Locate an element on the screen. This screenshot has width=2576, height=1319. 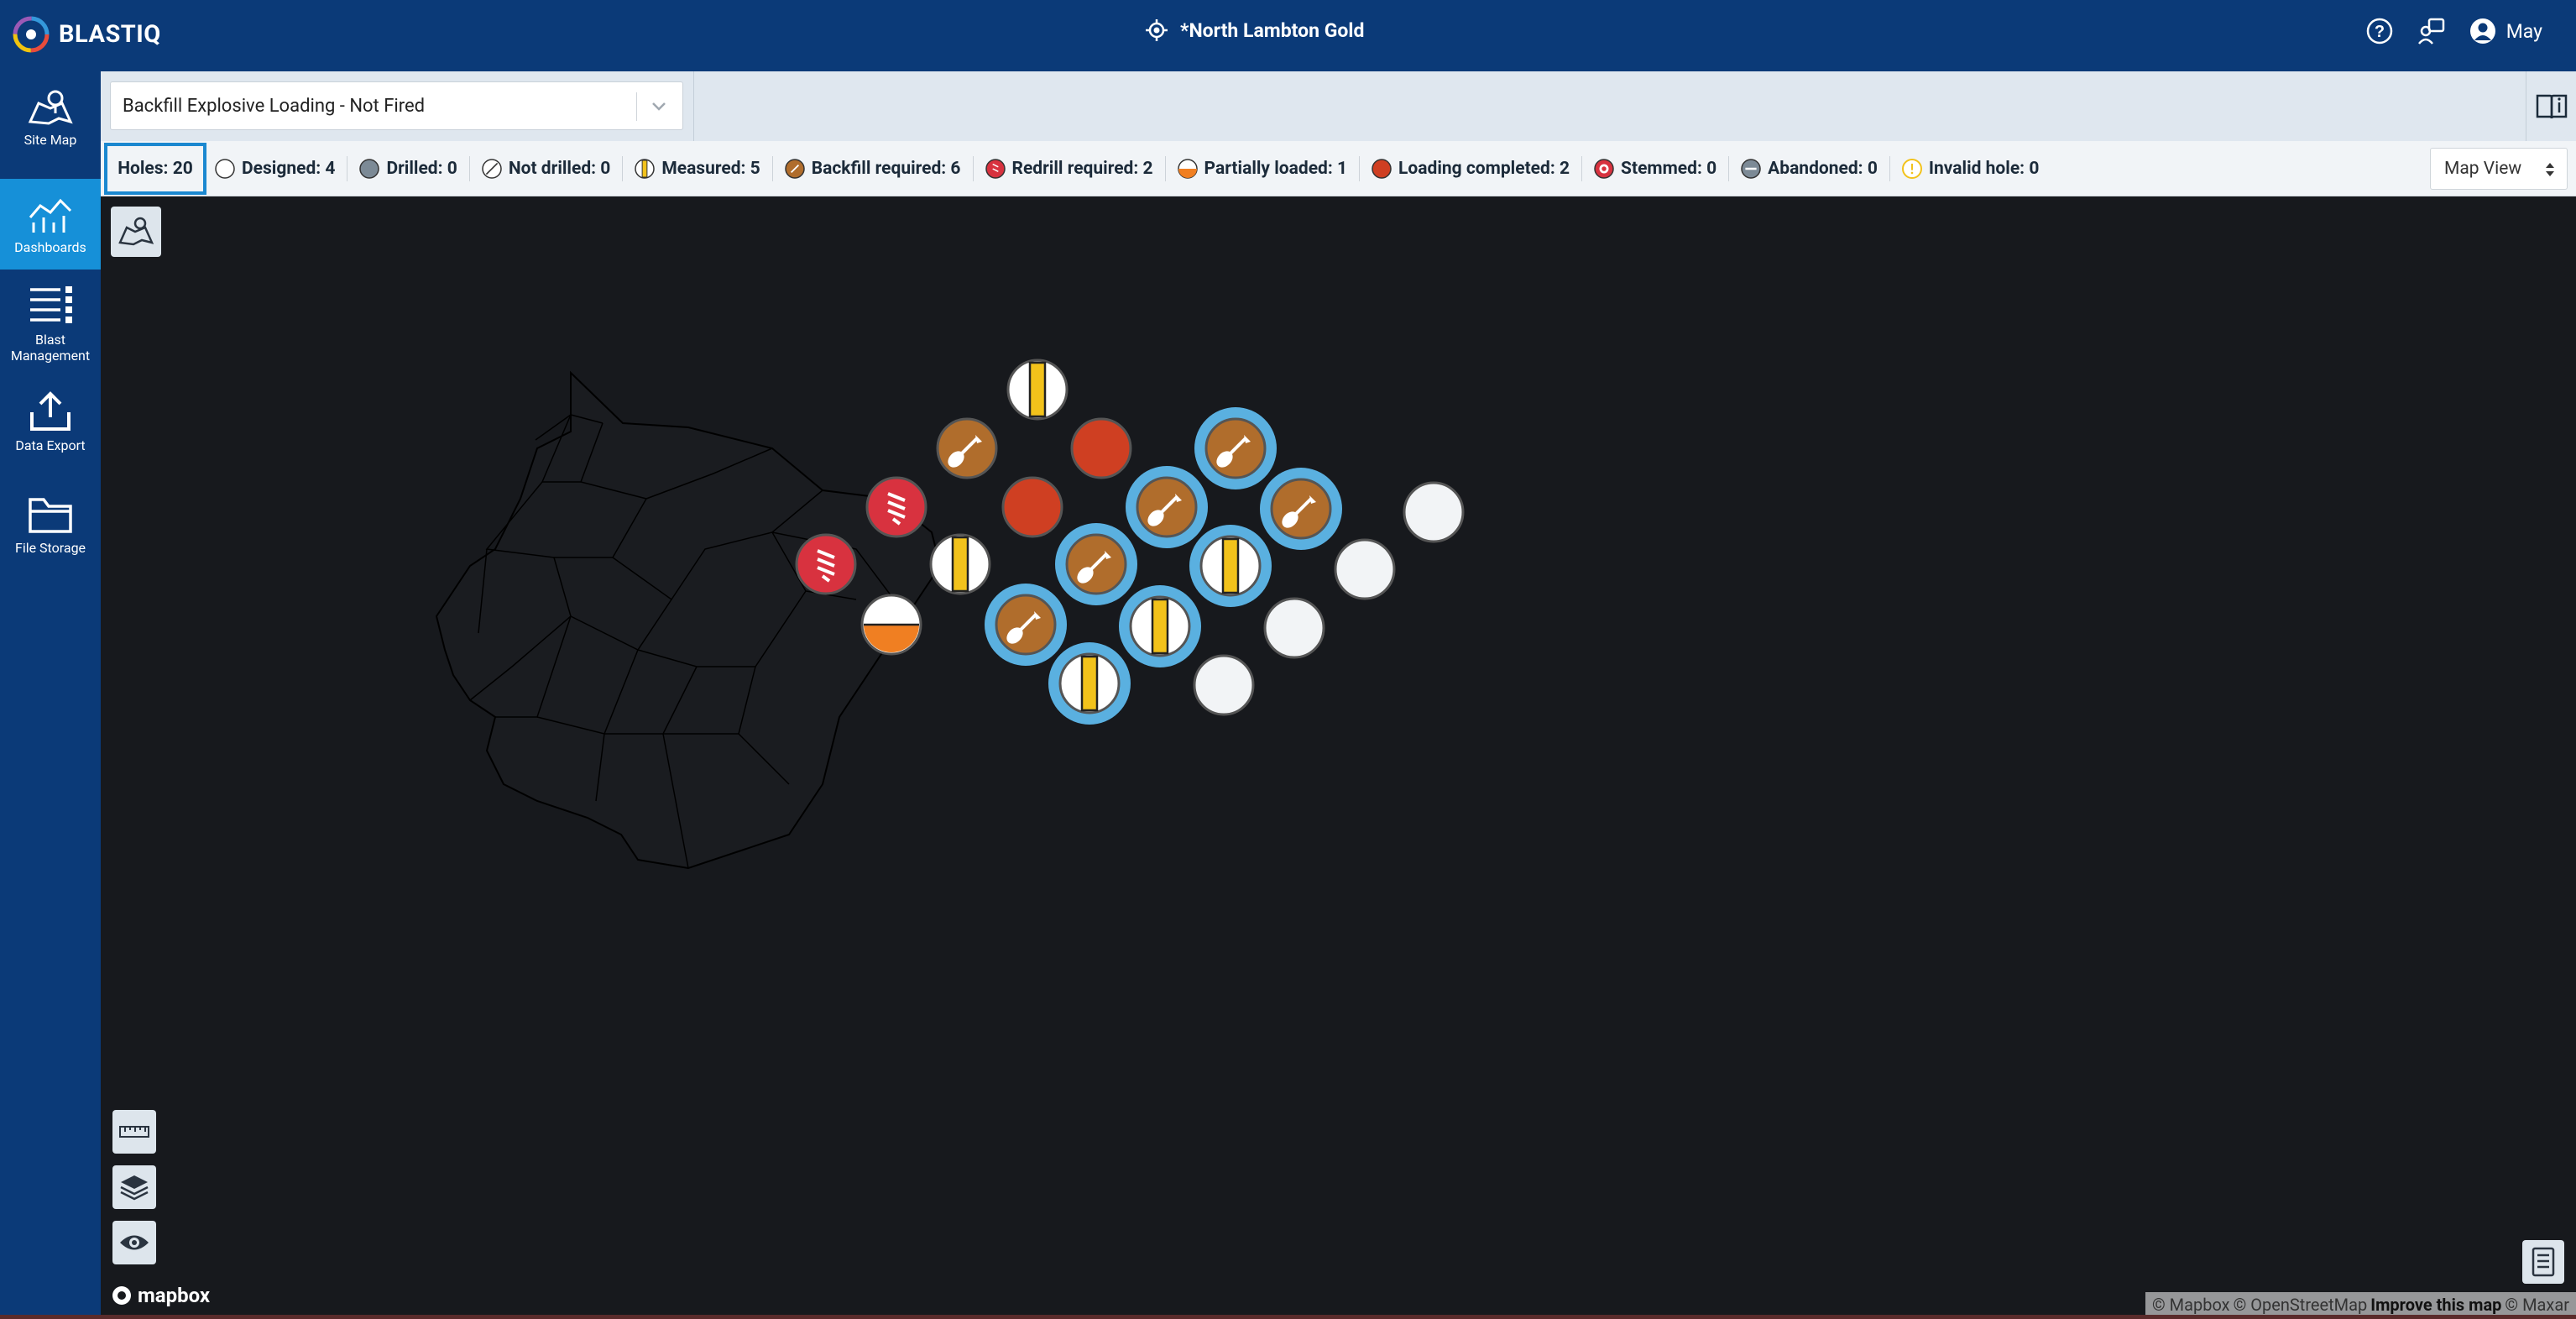
measure-ruler-button is located at coordinates (134, 1132).